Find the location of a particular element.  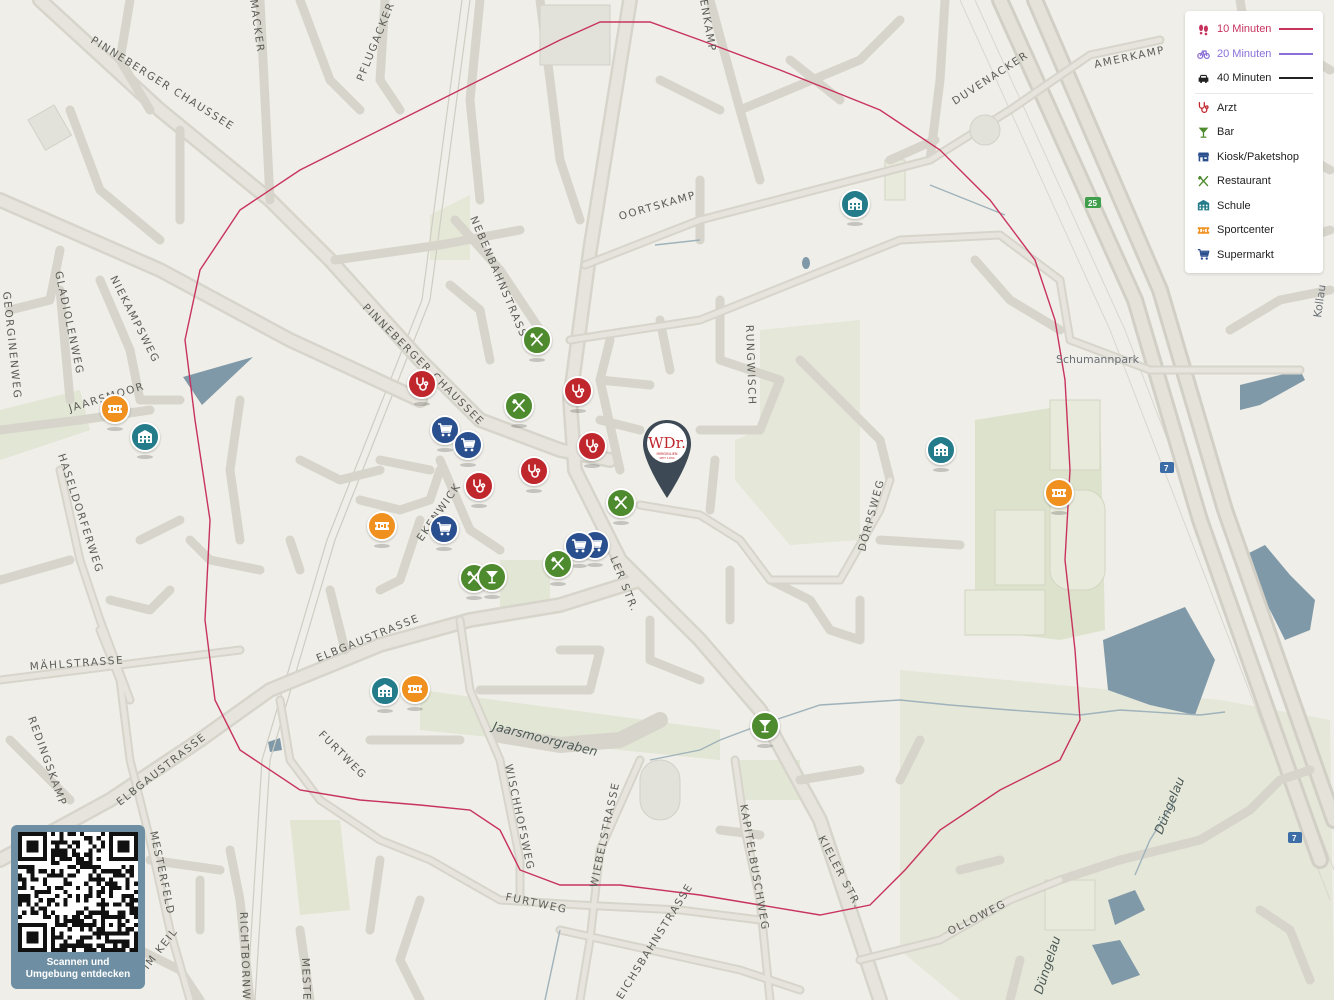

qr-caption: Scannen und Umgebung entdecken is located at coordinates (78, 969).